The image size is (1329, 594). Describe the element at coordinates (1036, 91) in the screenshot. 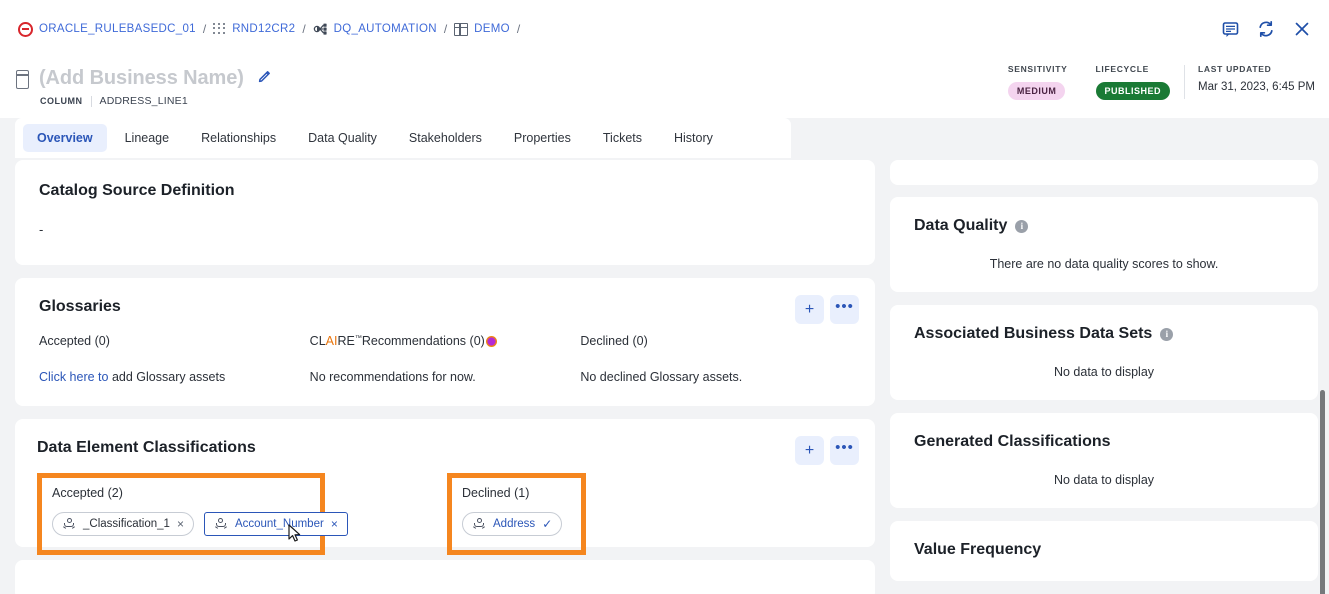

I see `status-badge-sensitivity: MEDIUM` at that location.